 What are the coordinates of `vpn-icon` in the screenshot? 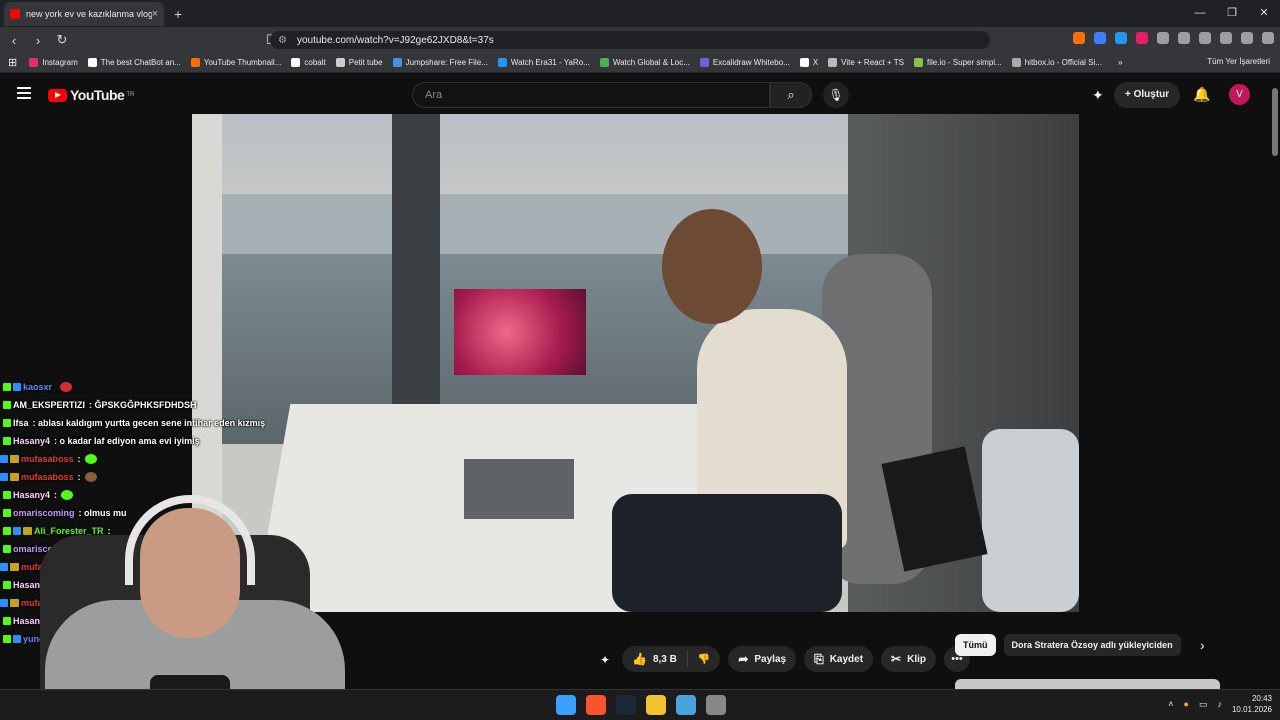 It's located at (1247, 38).